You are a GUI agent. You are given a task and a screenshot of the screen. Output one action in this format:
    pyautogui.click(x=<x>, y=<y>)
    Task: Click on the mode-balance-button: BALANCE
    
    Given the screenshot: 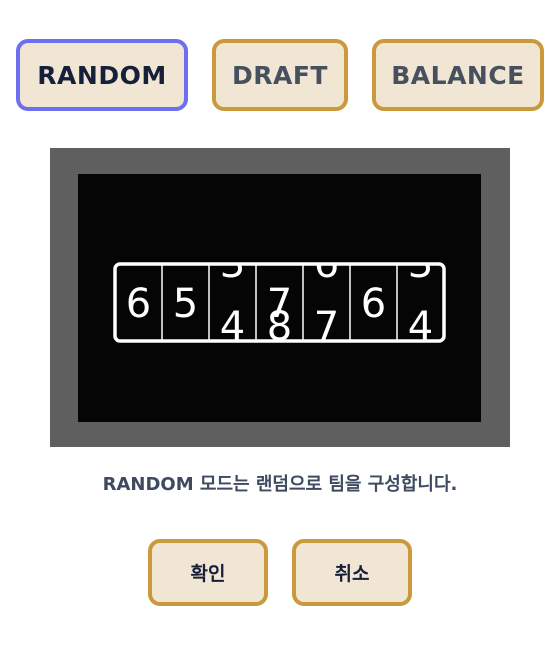 What is the action you would take?
    pyautogui.click(x=458, y=75)
    